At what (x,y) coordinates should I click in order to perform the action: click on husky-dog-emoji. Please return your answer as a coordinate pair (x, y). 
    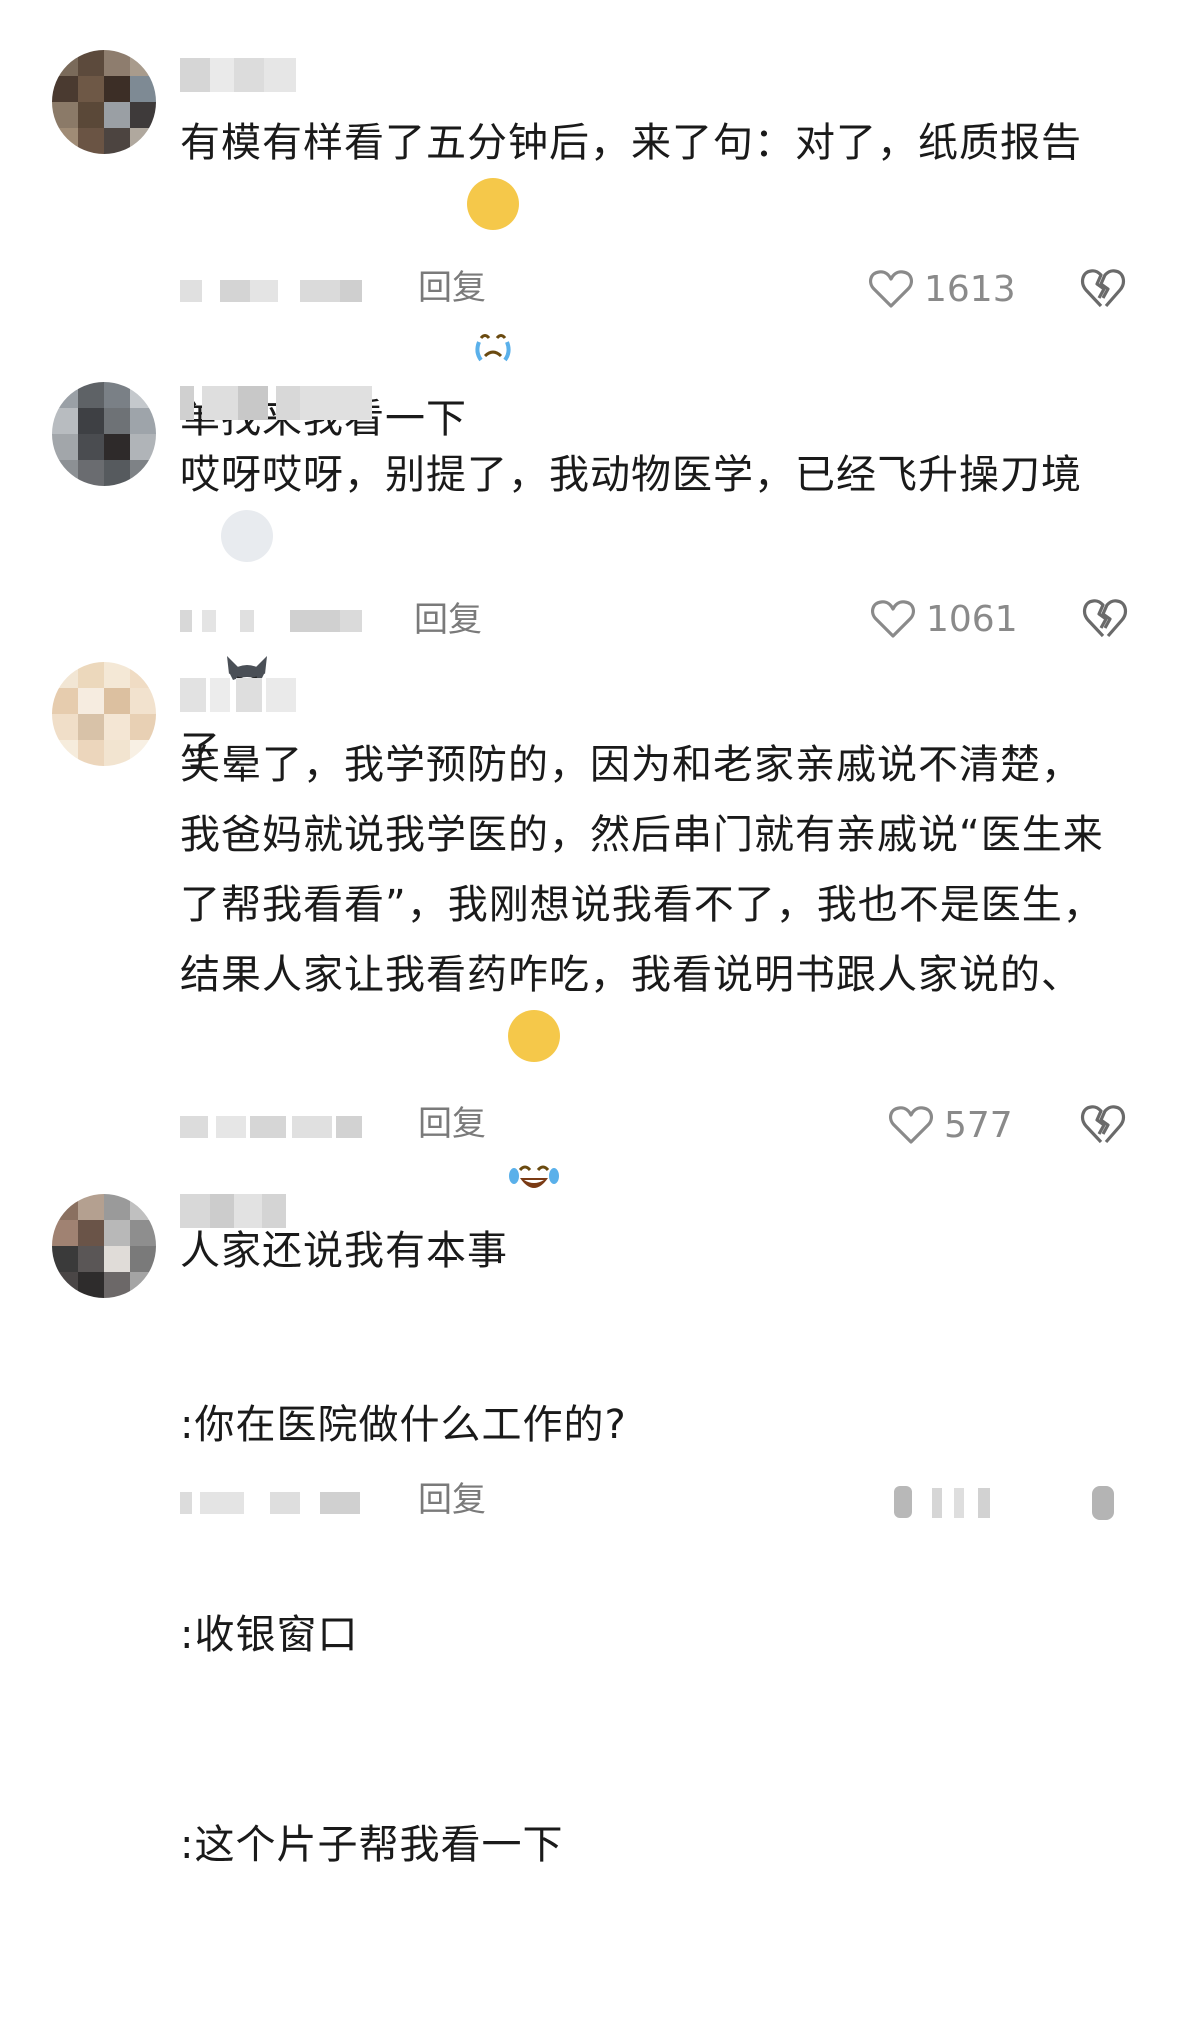
    Looking at the image, I should click on (247, 603).